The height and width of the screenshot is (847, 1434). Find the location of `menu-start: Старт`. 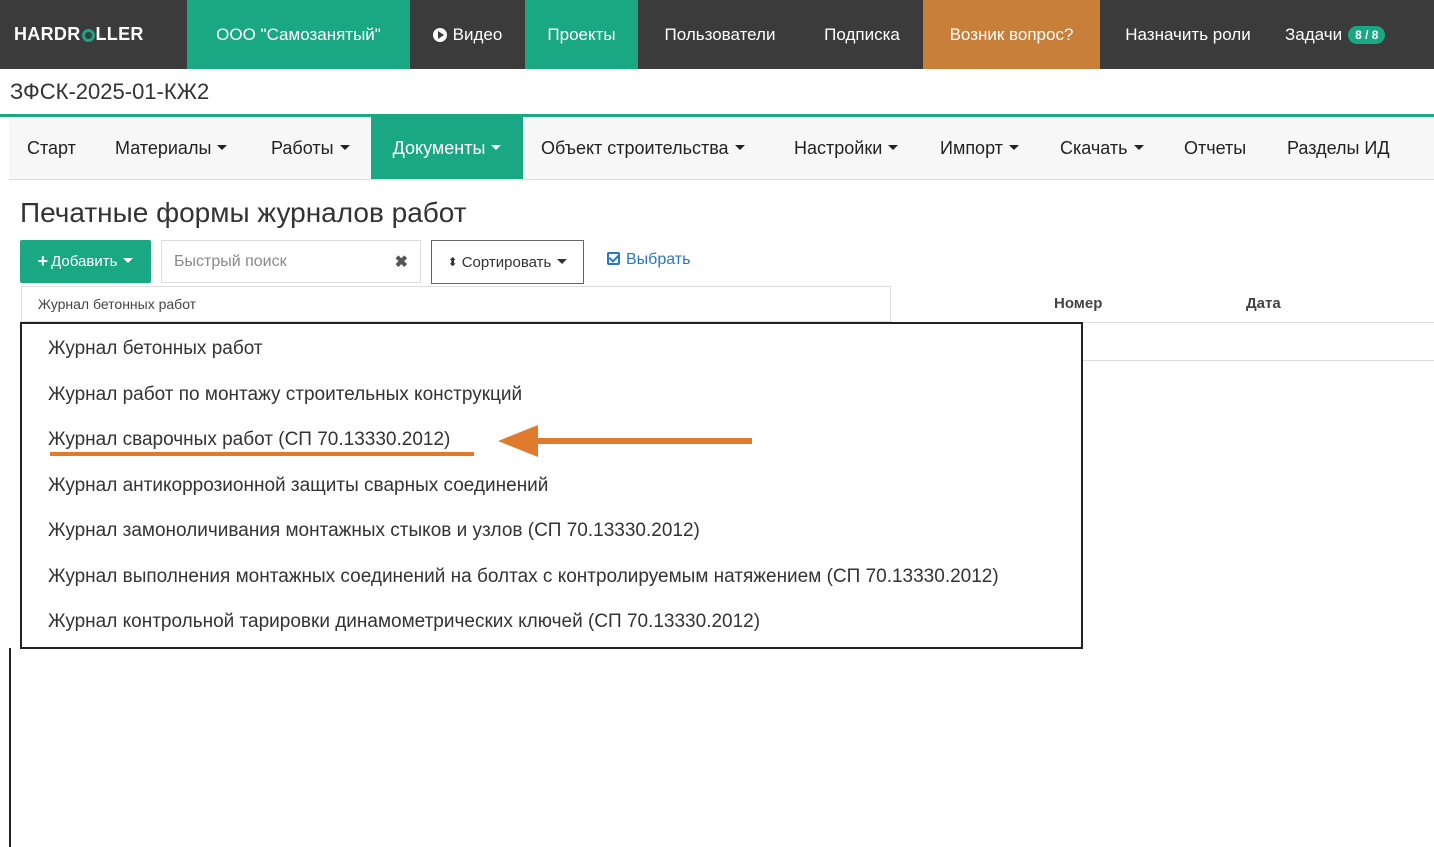

menu-start: Старт is located at coordinates (51, 148).